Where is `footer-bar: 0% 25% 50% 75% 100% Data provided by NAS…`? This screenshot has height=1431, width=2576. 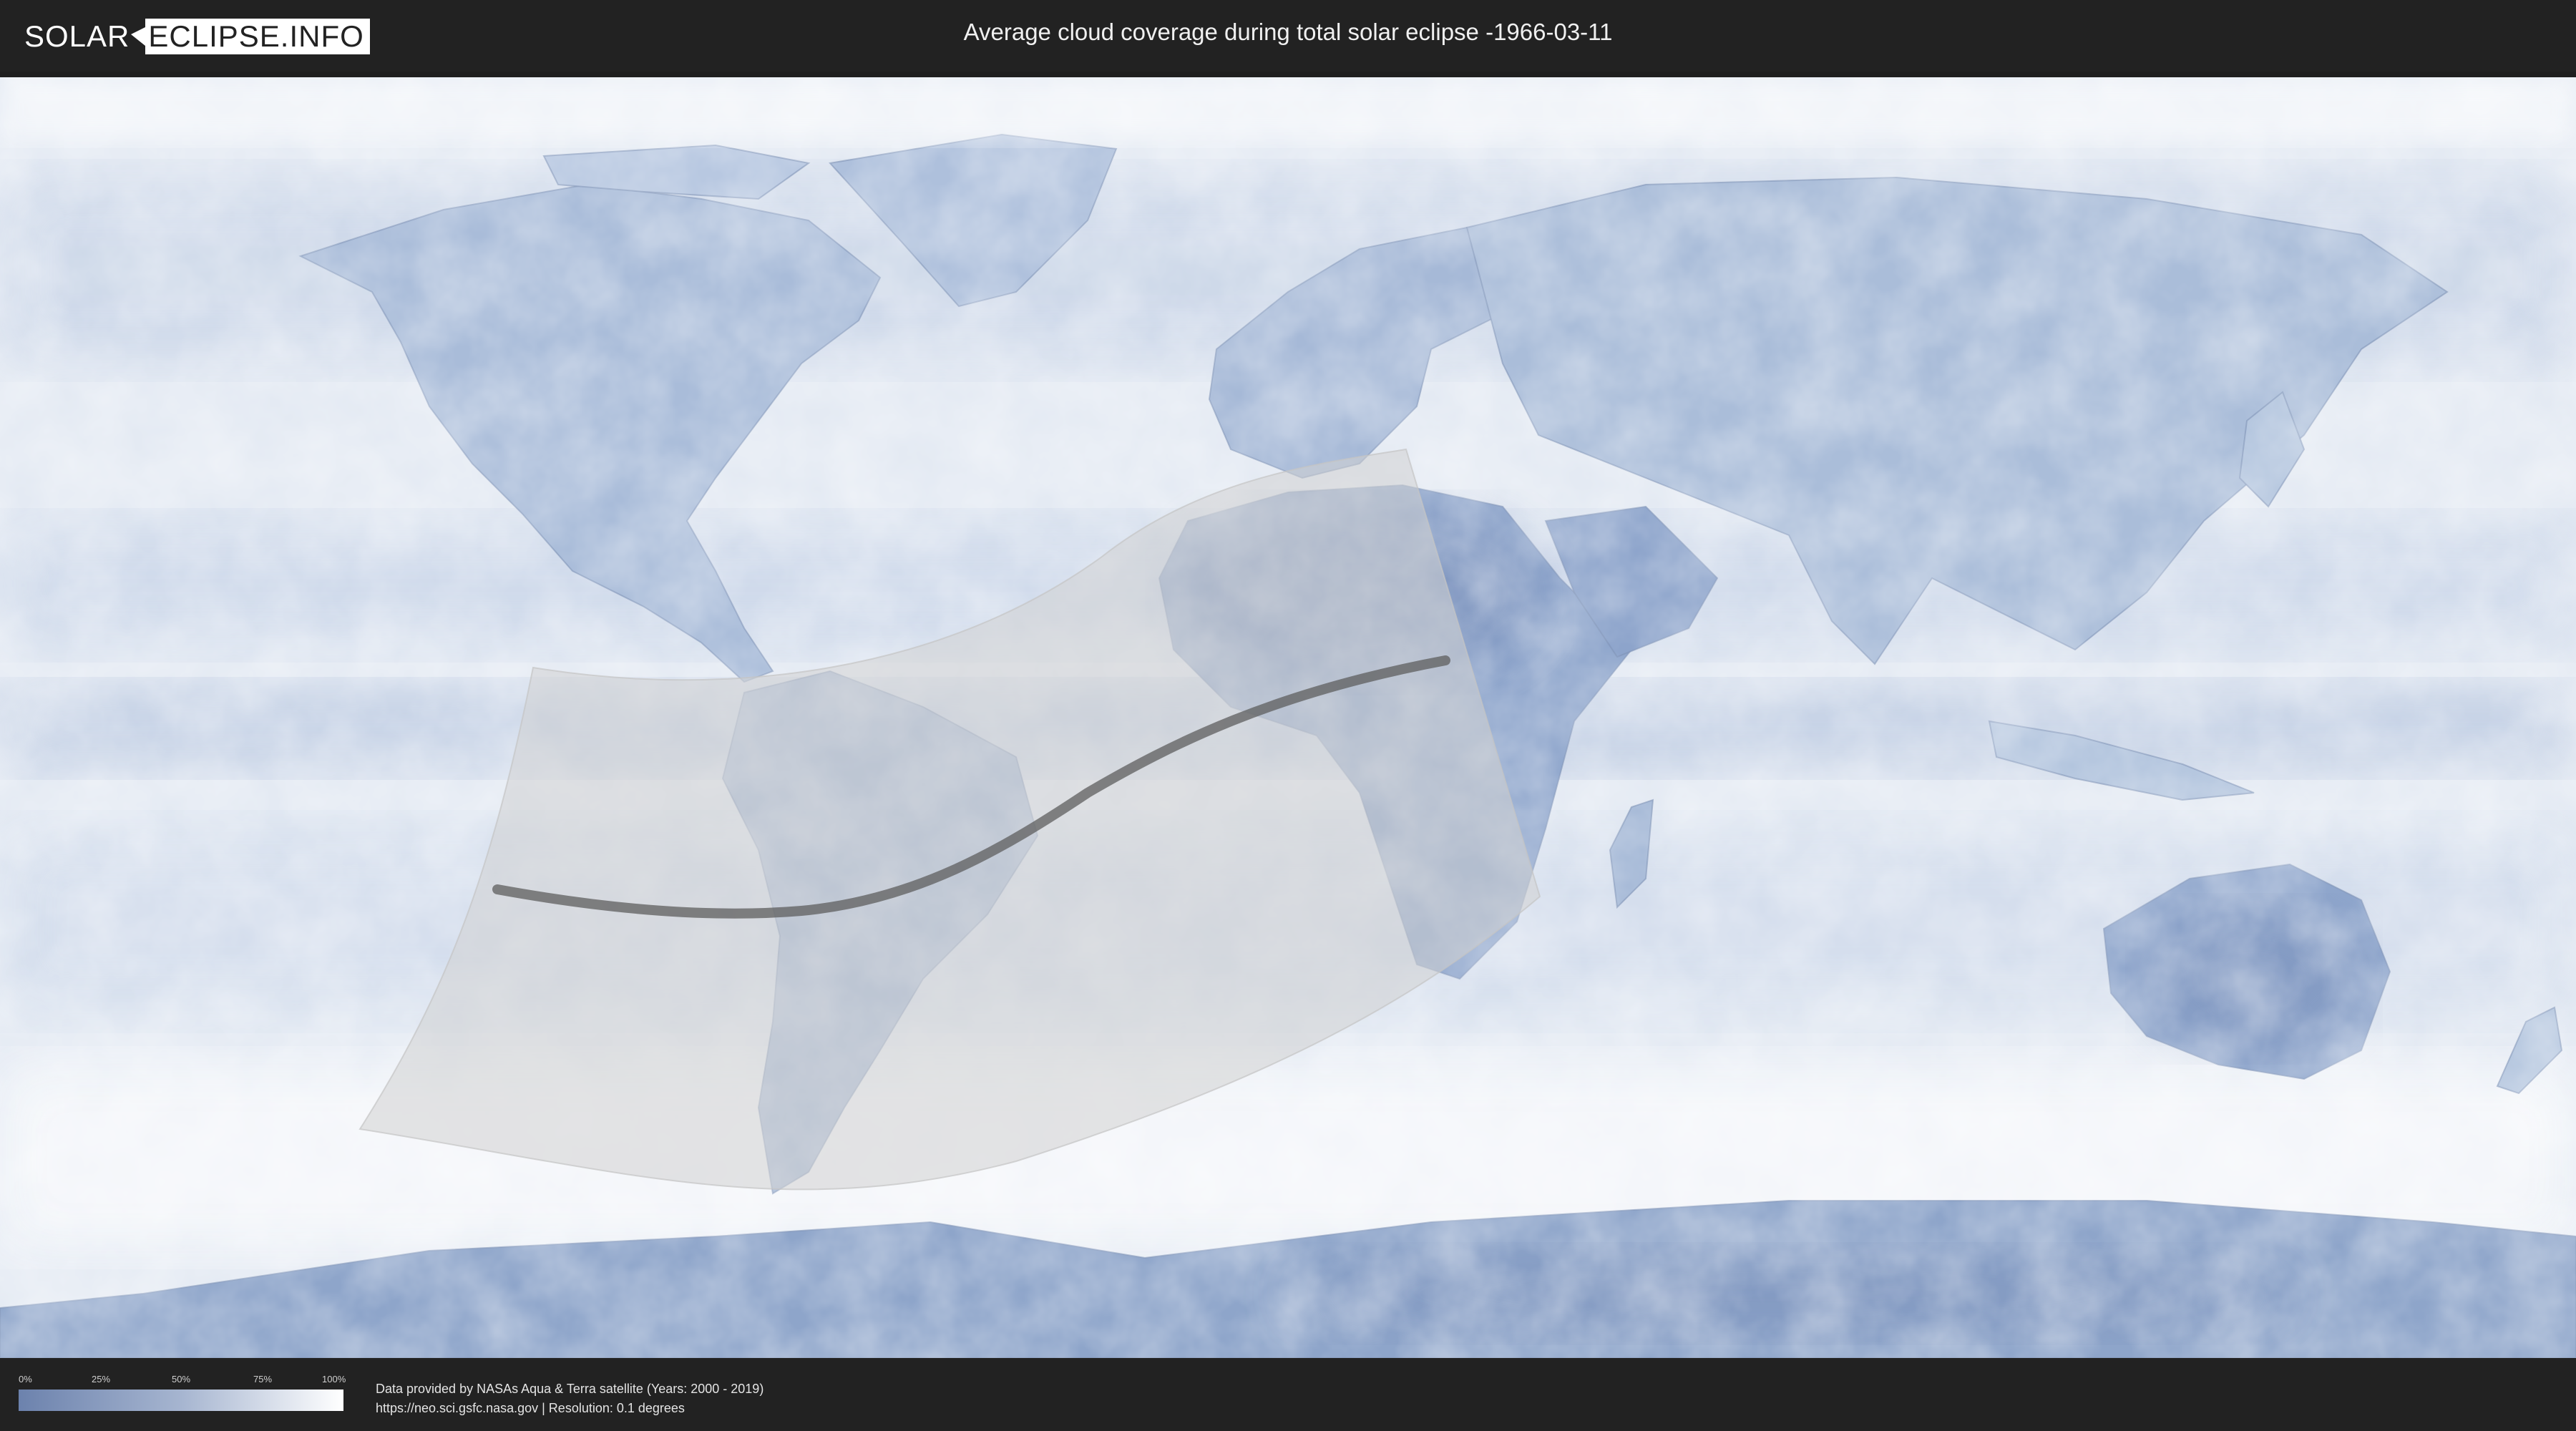 footer-bar: 0% 25% 50% 75% 100% Data provided by NAS… is located at coordinates (1288, 1394).